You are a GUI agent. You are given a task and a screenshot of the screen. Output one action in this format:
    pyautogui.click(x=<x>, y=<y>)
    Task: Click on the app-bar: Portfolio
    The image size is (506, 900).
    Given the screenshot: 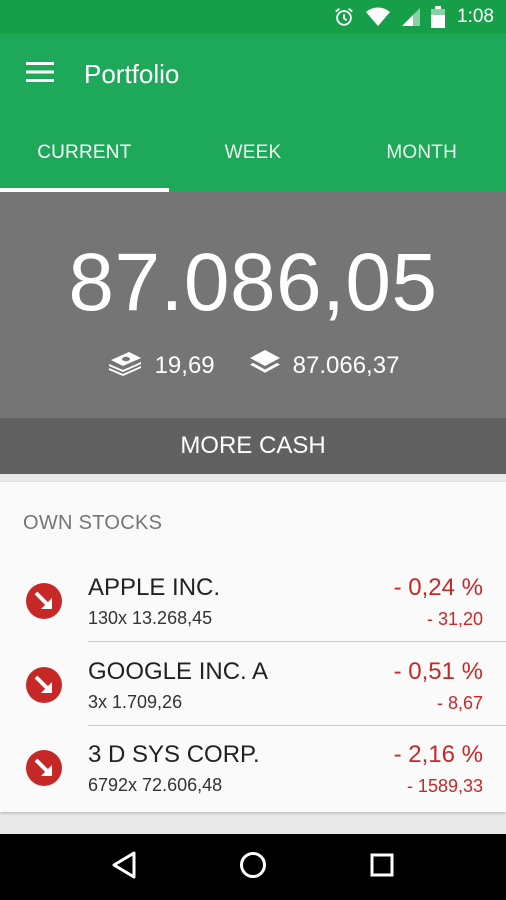 What is the action you would take?
    pyautogui.click(x=253, y=74)
    